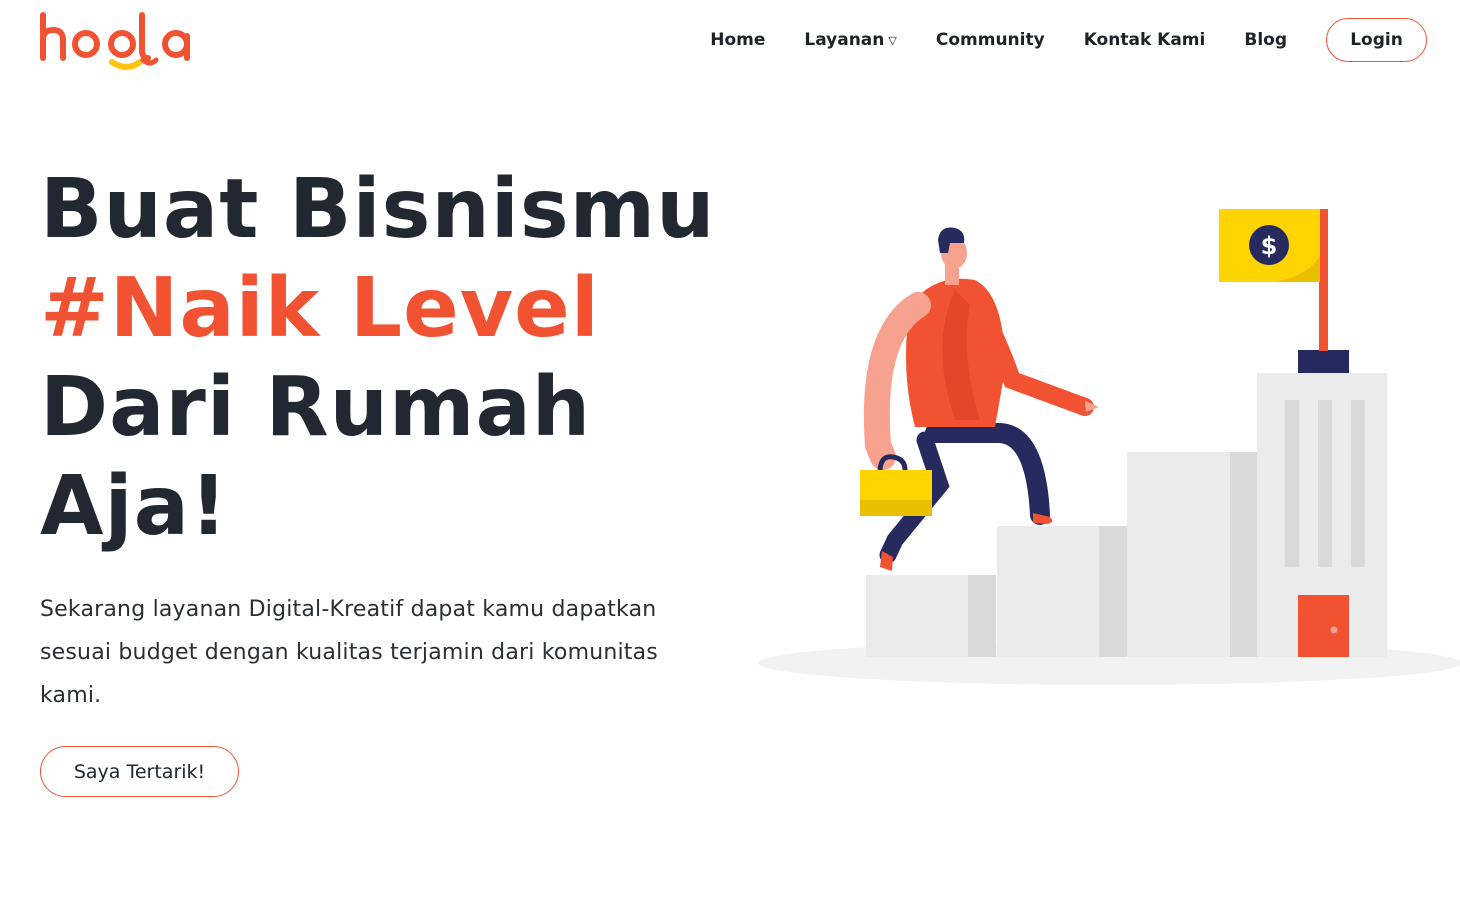  Describe the element at coordinates (115, 41) in the screenshot. I see `logo-mark` at that location.